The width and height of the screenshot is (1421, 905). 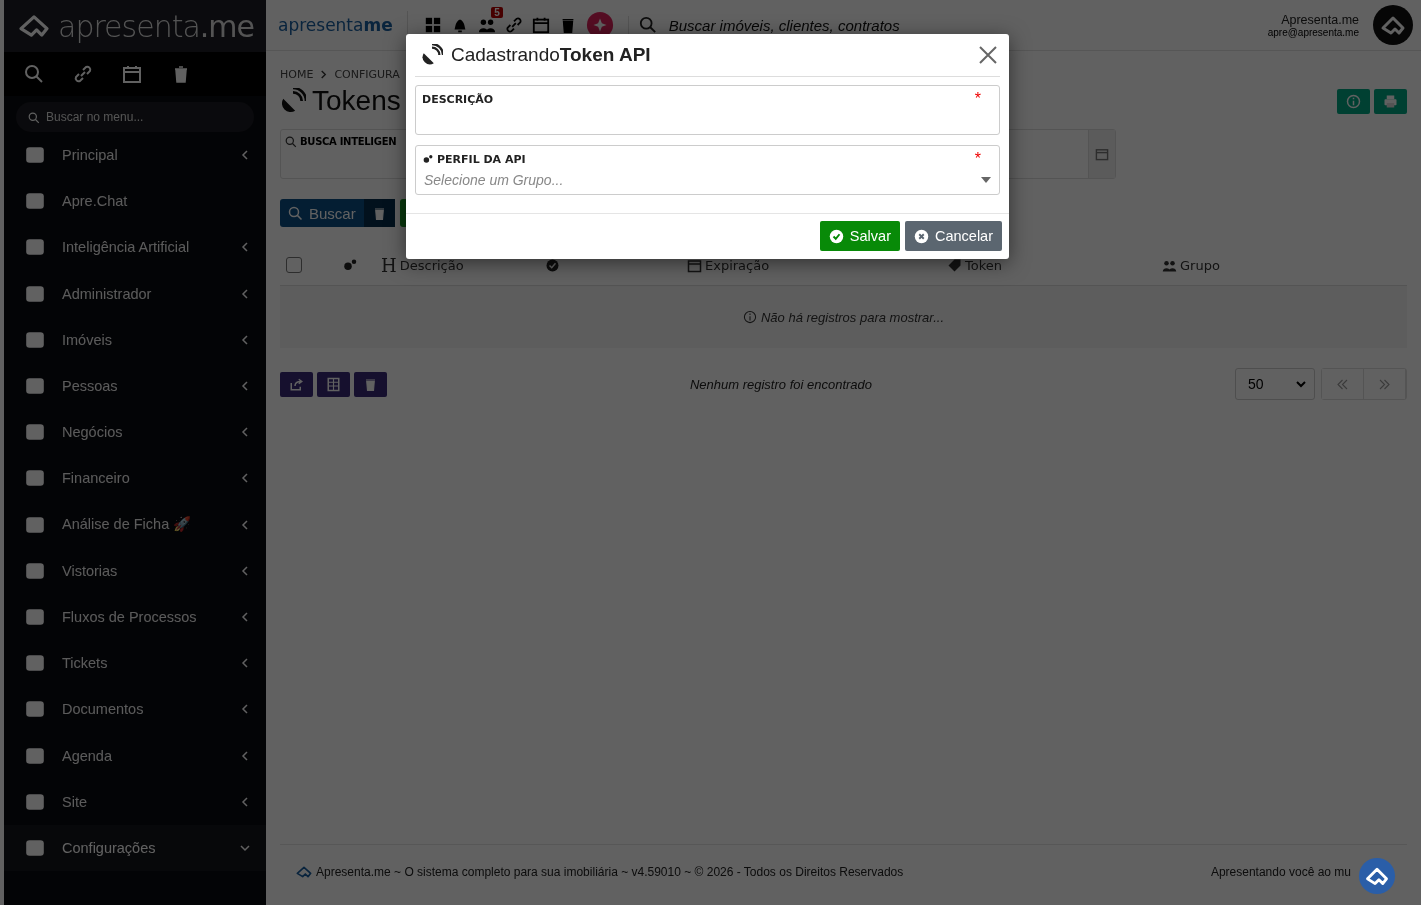 I want to click on close-icon, so click(x=988, y=55).